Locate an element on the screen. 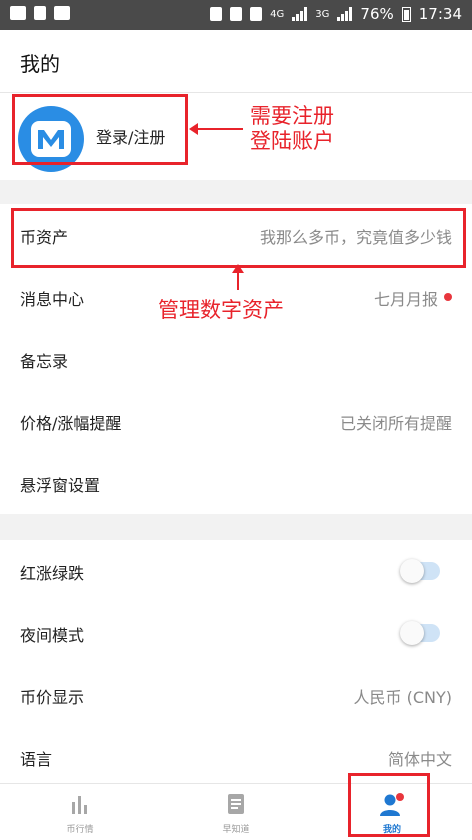 The width and height of the screenshot is (472, 840). signal-4g-icon is located at coordinates (300, 14).